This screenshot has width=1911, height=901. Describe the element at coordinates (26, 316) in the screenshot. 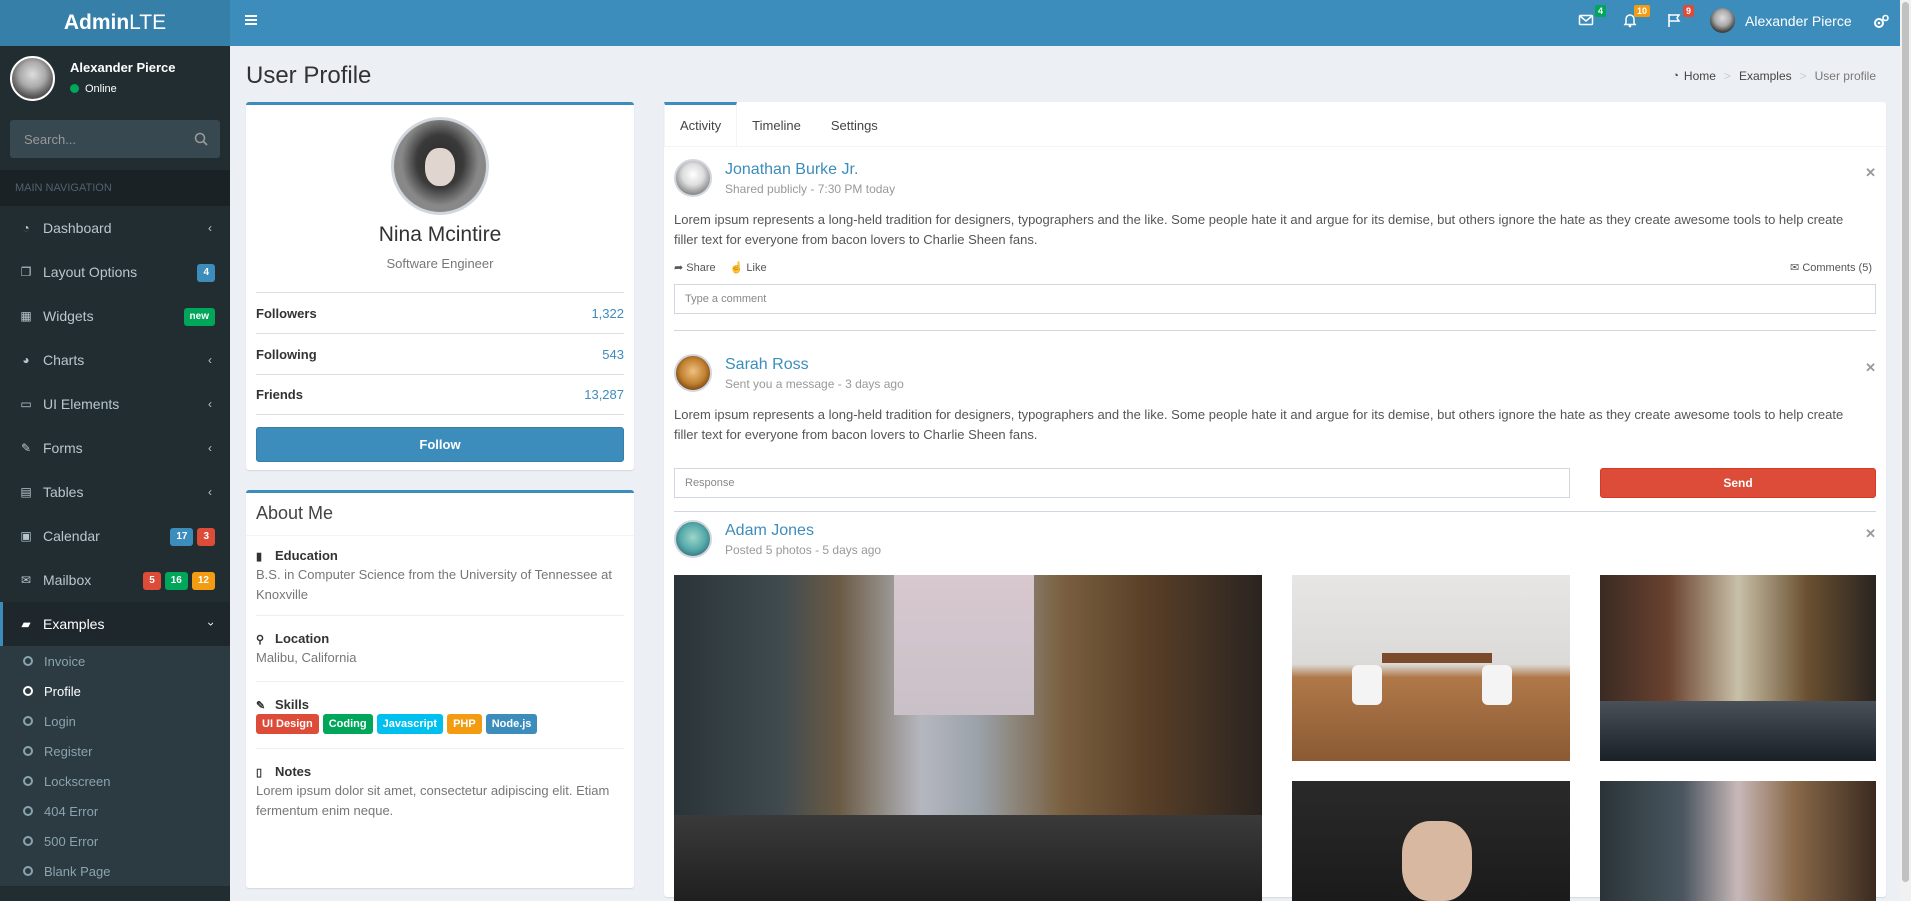

I see `th-icon: ▦` at that location.